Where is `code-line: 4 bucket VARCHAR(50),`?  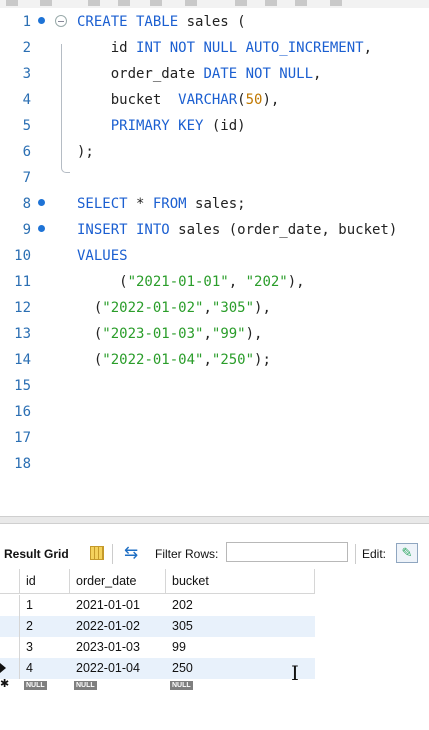 code-line: 4 bucket VARCHAR(50), is located at coordinates (214, 100).